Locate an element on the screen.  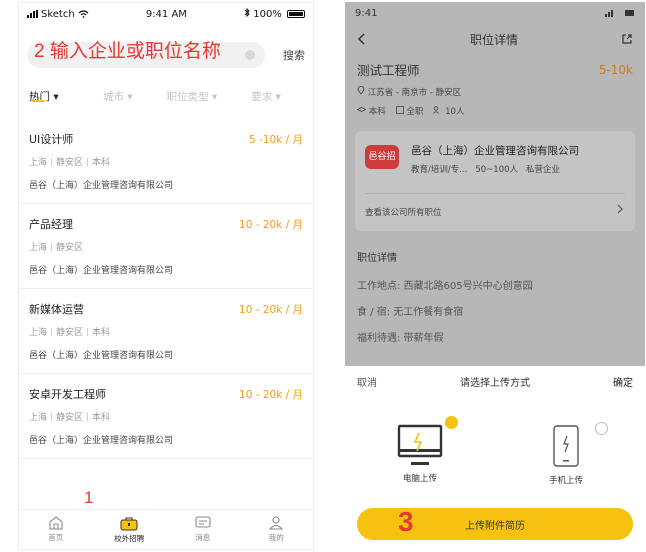
tab-profile: 我的 is located at coordinates (276, 529).